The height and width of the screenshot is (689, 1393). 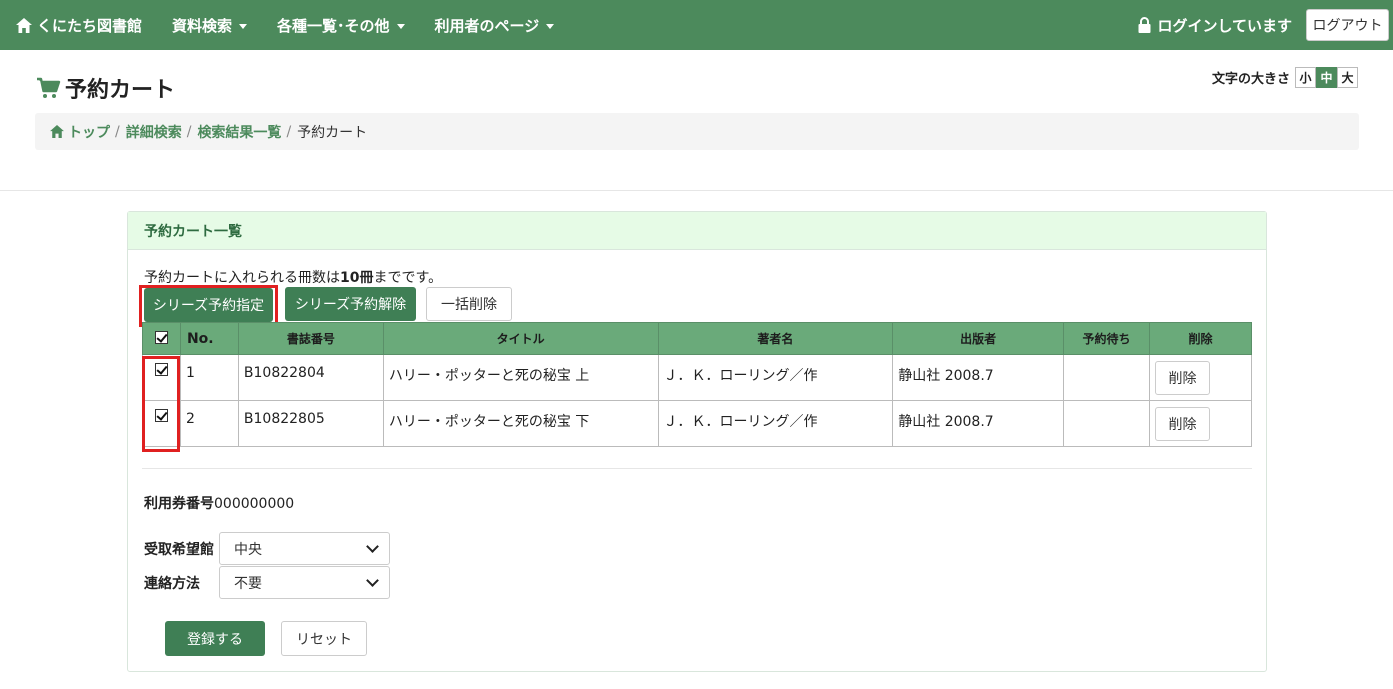 What do you see at coordinates (324, 638) in the screenshot?
I see `reset-button: リセット` at bounding box center [324, 638].